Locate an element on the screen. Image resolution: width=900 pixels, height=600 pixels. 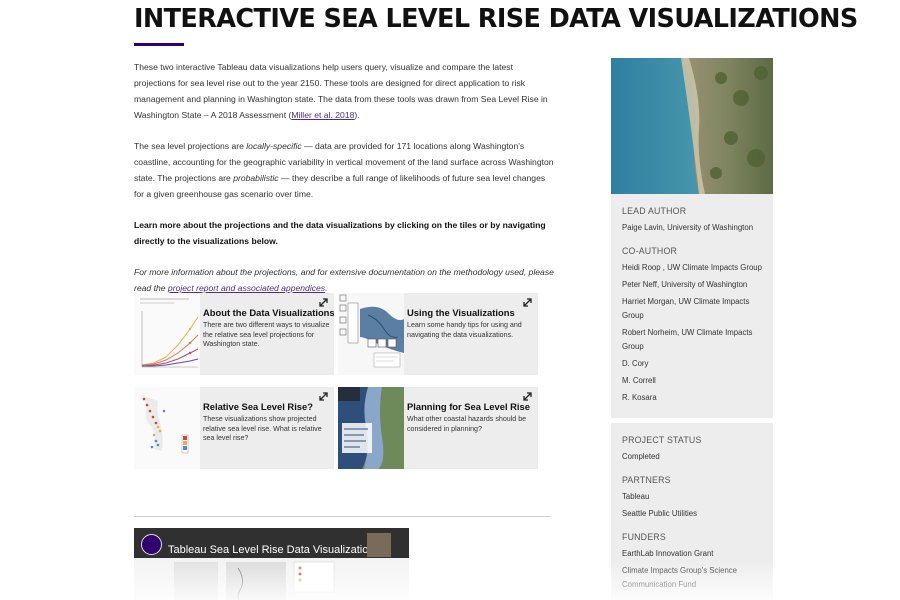
navigation-thumbnail is located at coordinates (371, 334).